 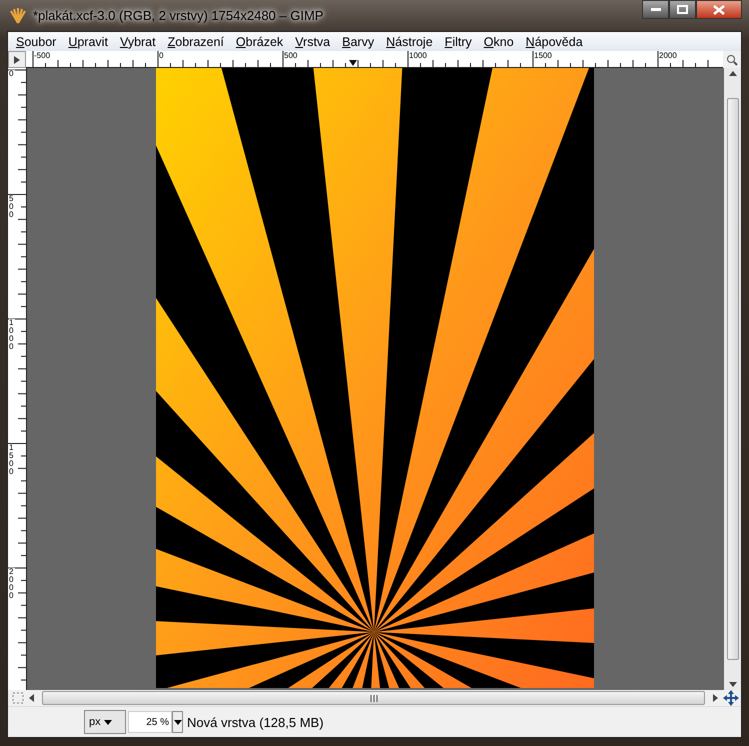 I want to click on minimize-icon, so click(x=655, y=10).